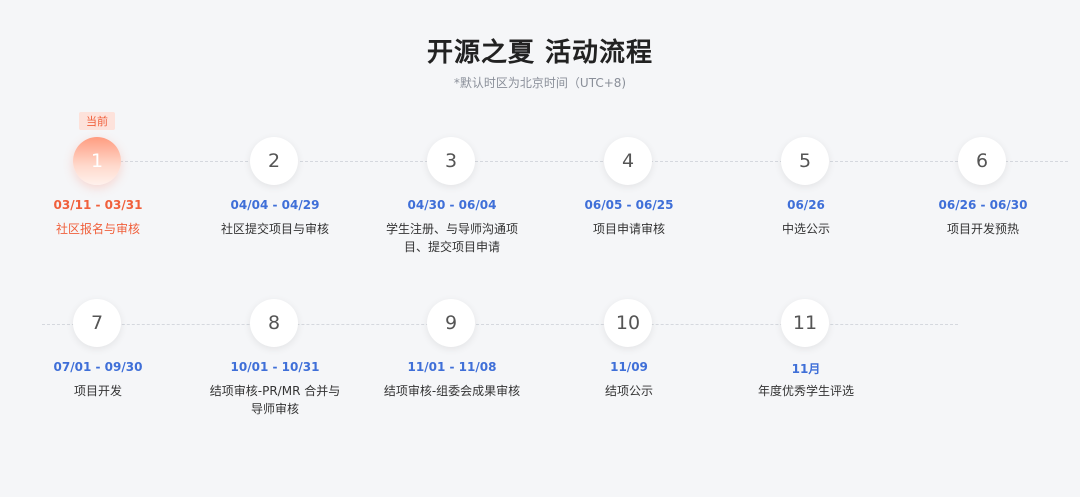  What do you see at coordinates (540, 53) in the screenshot?
I see `page-title: 开源之夏 活动流程` at bounding box center [540, 53].